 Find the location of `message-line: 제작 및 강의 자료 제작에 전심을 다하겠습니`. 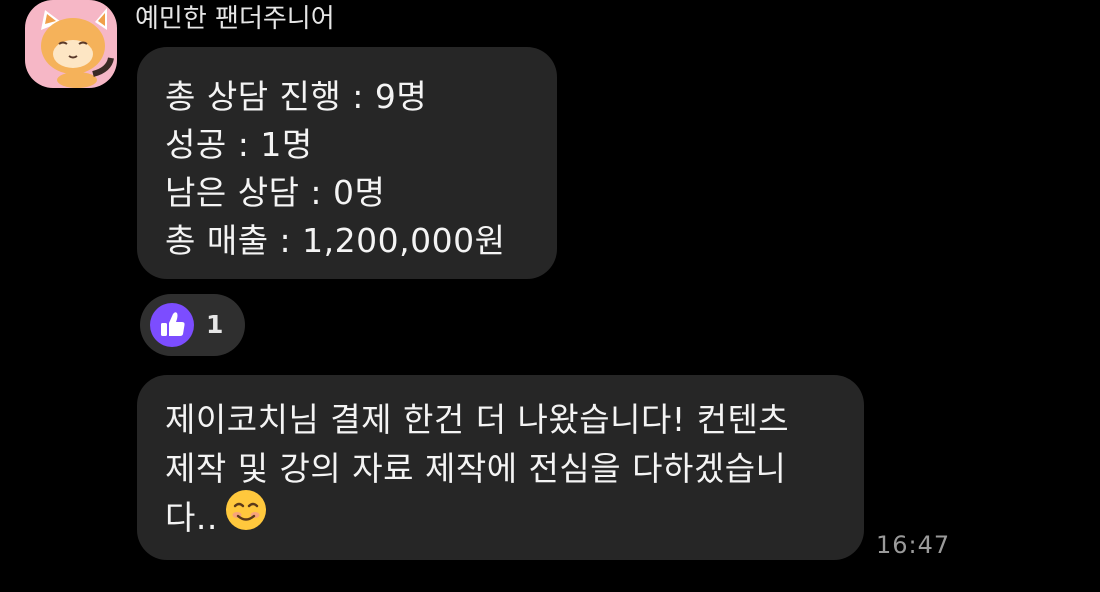

message-line: 제작 및 강의 자료 제작에 전심을 다하겠습니 is located at coordinates (476, 468).